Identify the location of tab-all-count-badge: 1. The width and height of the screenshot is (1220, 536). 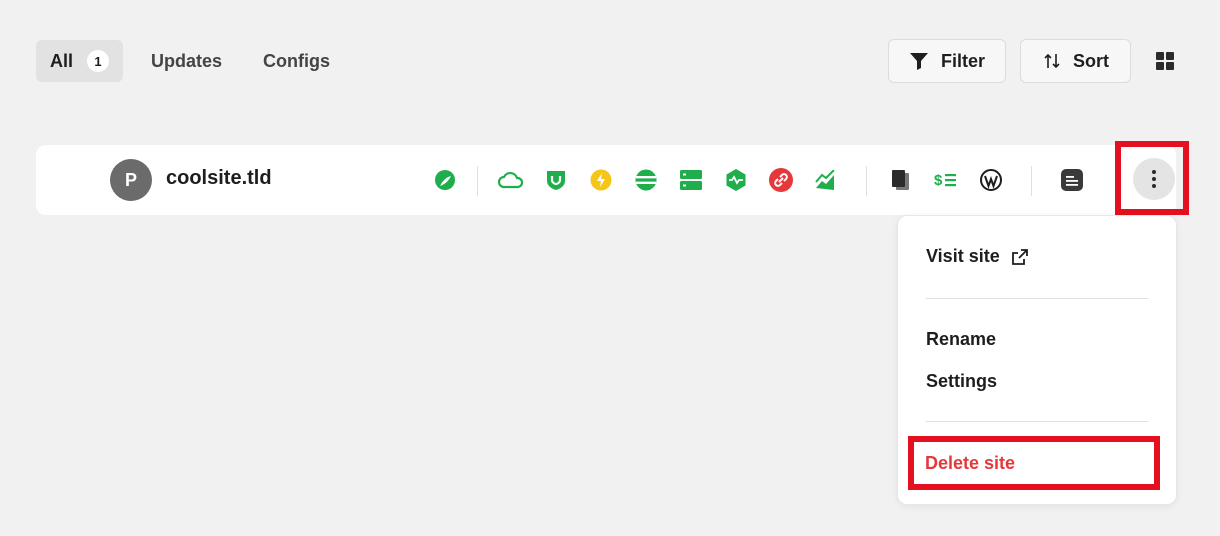
(98, 61).